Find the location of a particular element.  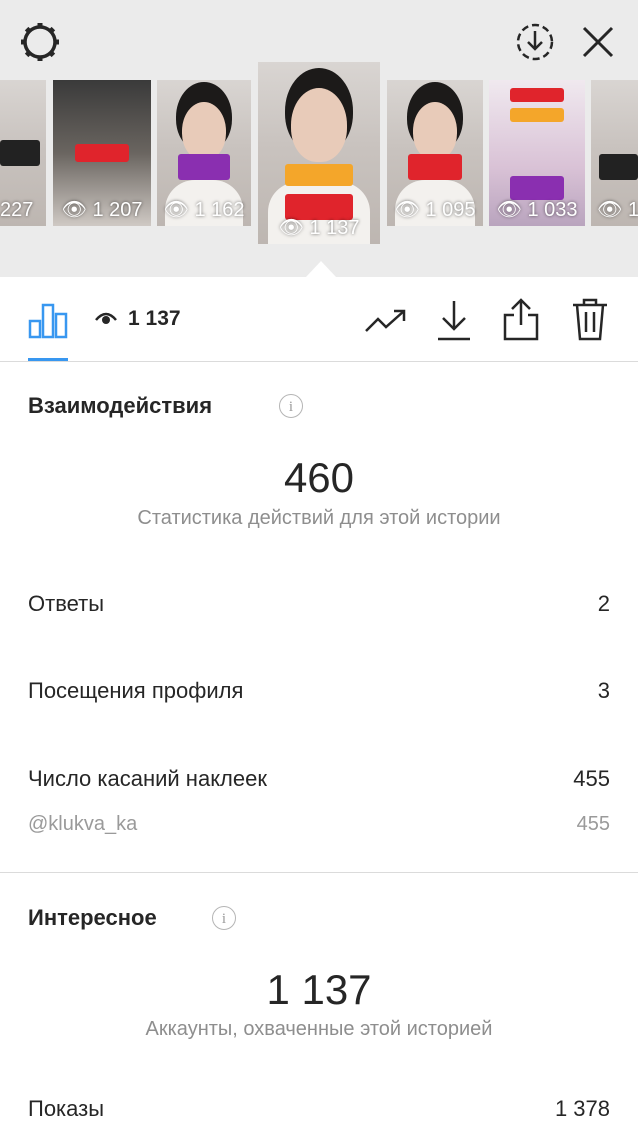

story-thumbnail: 👁 1 162 is located at coordinates (204, 153).